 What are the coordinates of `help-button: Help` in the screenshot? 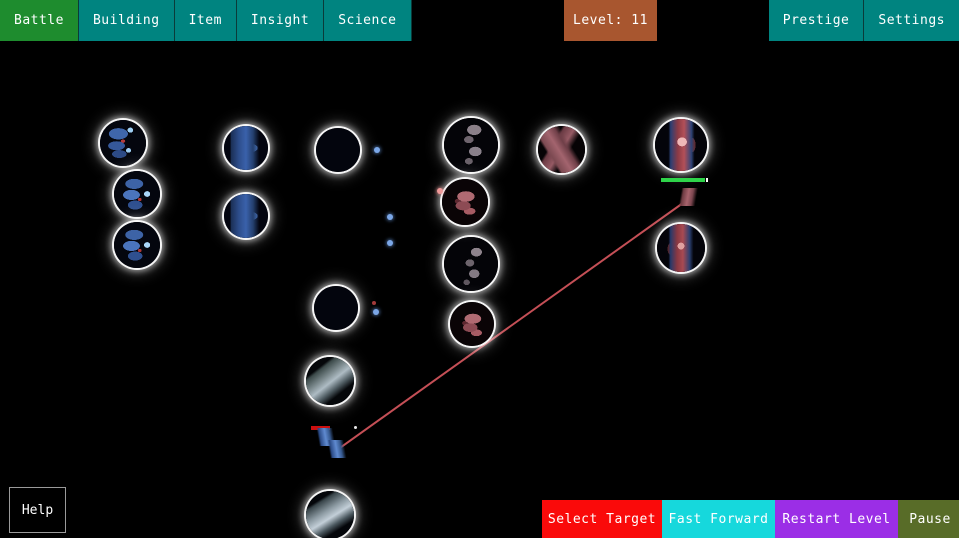 It's located at (37, 510).